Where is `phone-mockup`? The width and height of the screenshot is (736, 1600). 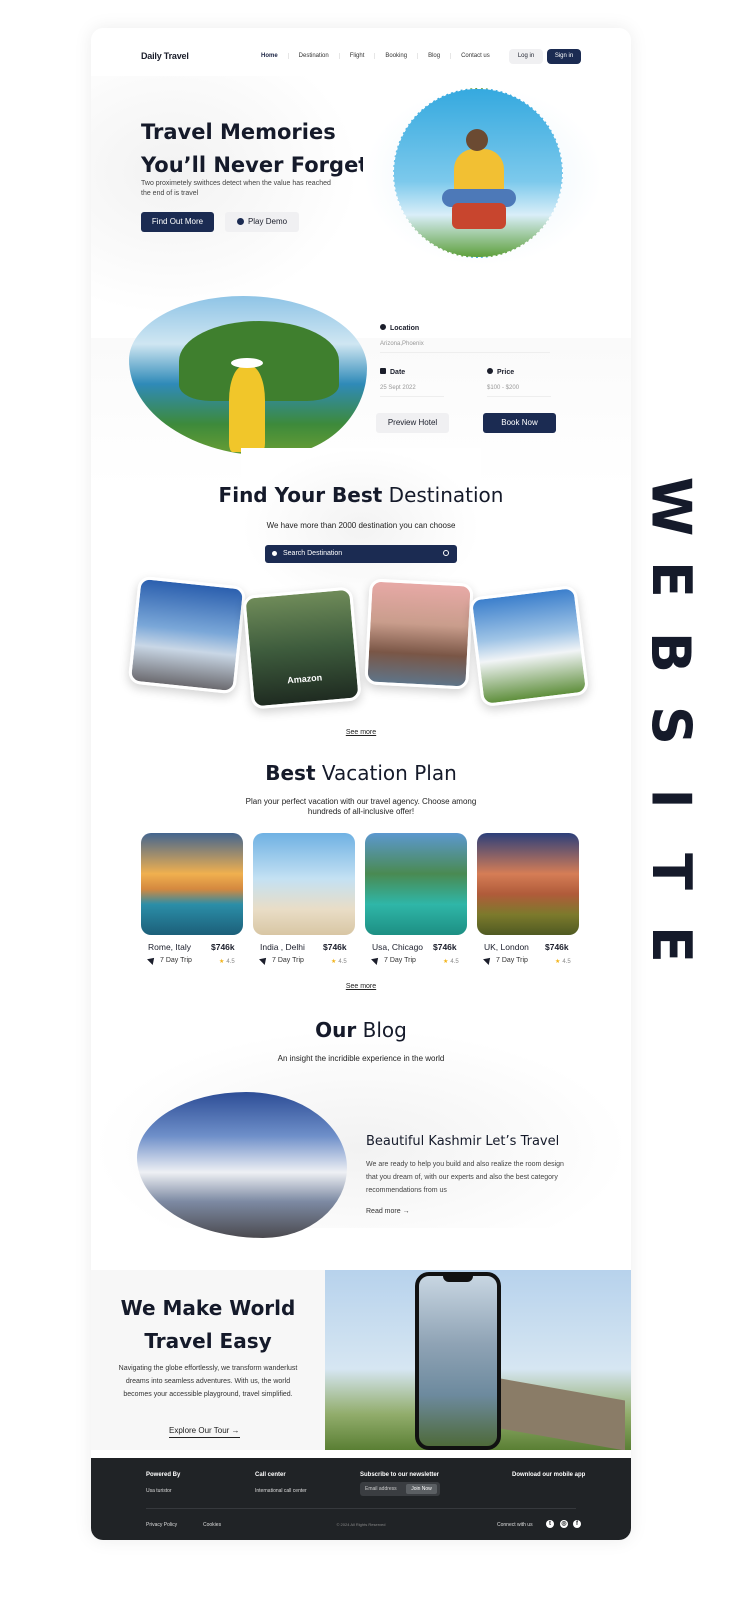 phone-mockup is located at coordinates (458, 1361).